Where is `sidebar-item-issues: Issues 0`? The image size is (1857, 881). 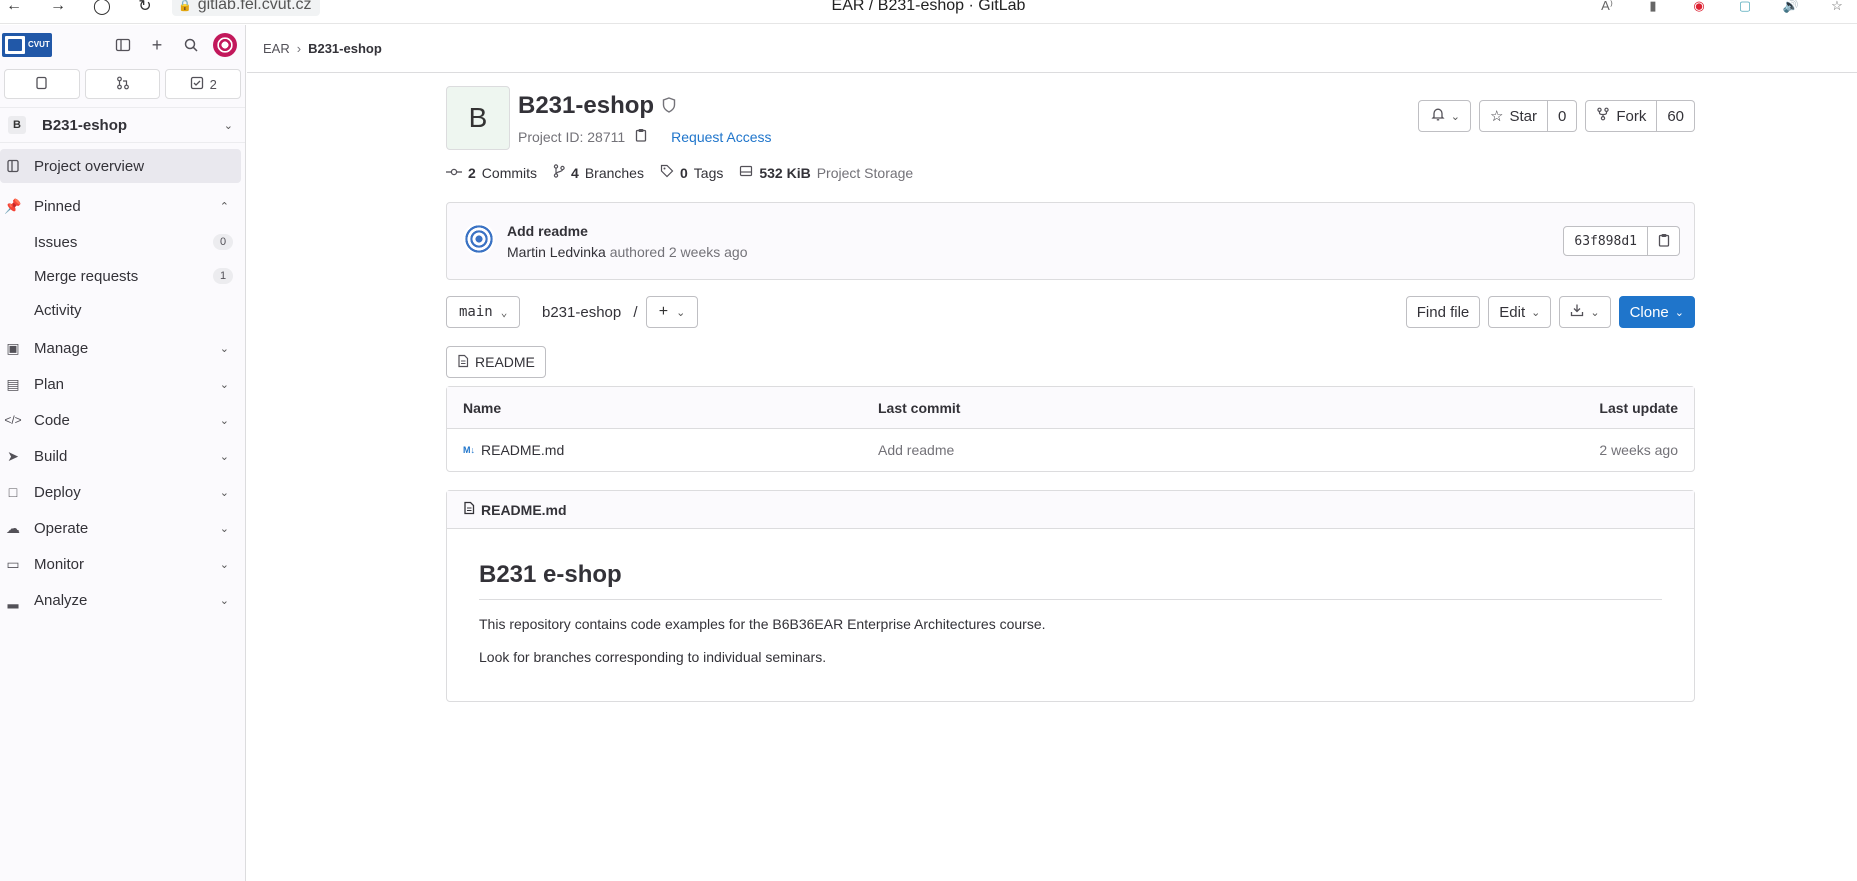 sidebar-item-issues: Issues 0 is located at coordinates (122, 242).